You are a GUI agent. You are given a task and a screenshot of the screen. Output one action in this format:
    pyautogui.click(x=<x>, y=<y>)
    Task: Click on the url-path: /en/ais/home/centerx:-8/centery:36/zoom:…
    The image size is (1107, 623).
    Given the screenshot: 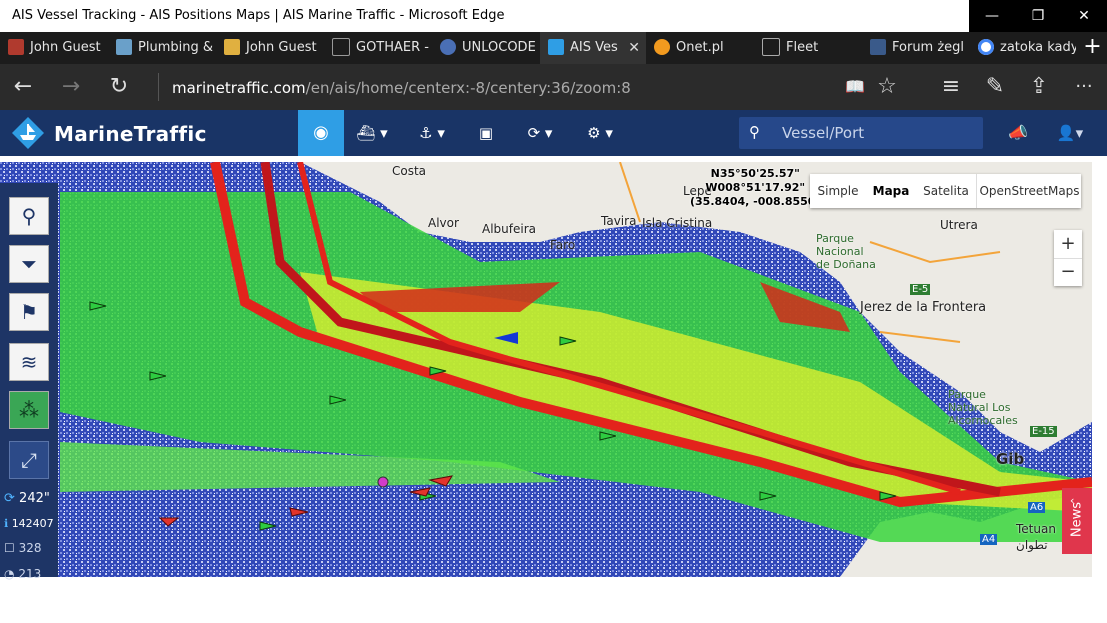 What is the action you would take?
    pyautogui.click(x=468, y=88)
    